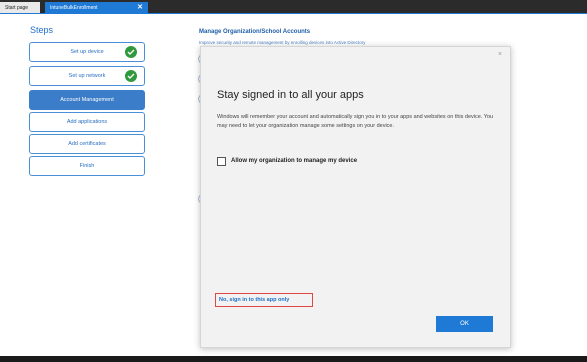 The width and height of the screenshot is (587, 362). What do you see at coordinates (293, 7) in the screenshot?
I see `tab-strip: Start page IntuneBulkEnrollment ✕` at bounding box center [293, 7].